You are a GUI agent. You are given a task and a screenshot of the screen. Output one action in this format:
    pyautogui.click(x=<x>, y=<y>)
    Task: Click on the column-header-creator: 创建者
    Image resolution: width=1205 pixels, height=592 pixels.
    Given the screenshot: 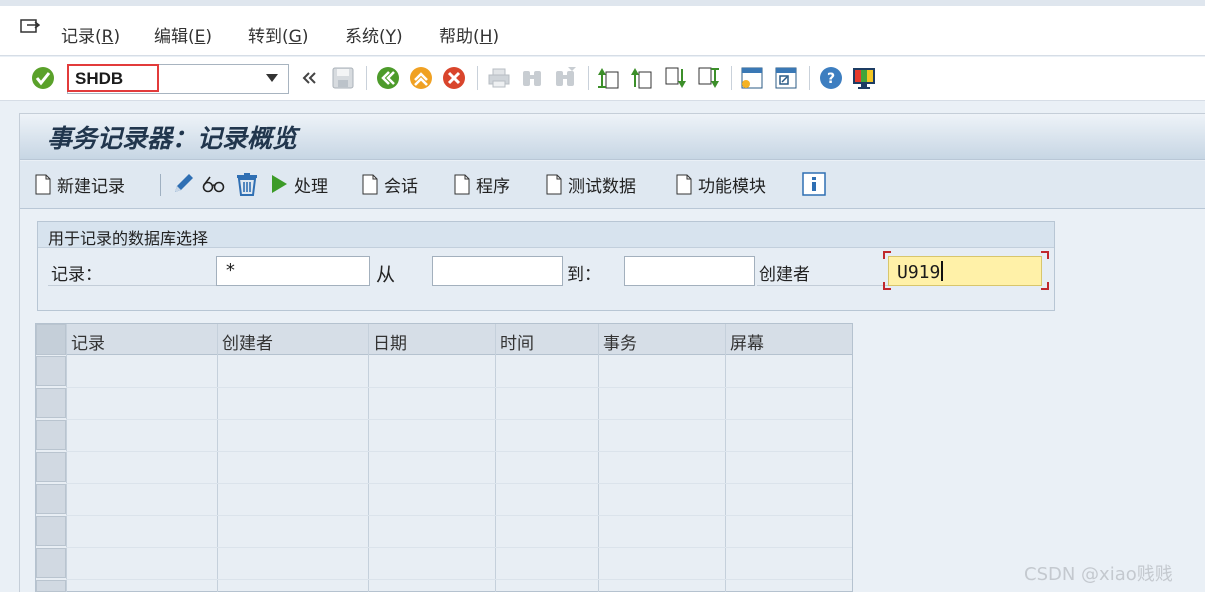 What is the action you would take?
    pyautogui.click(x=247, y=341)
    